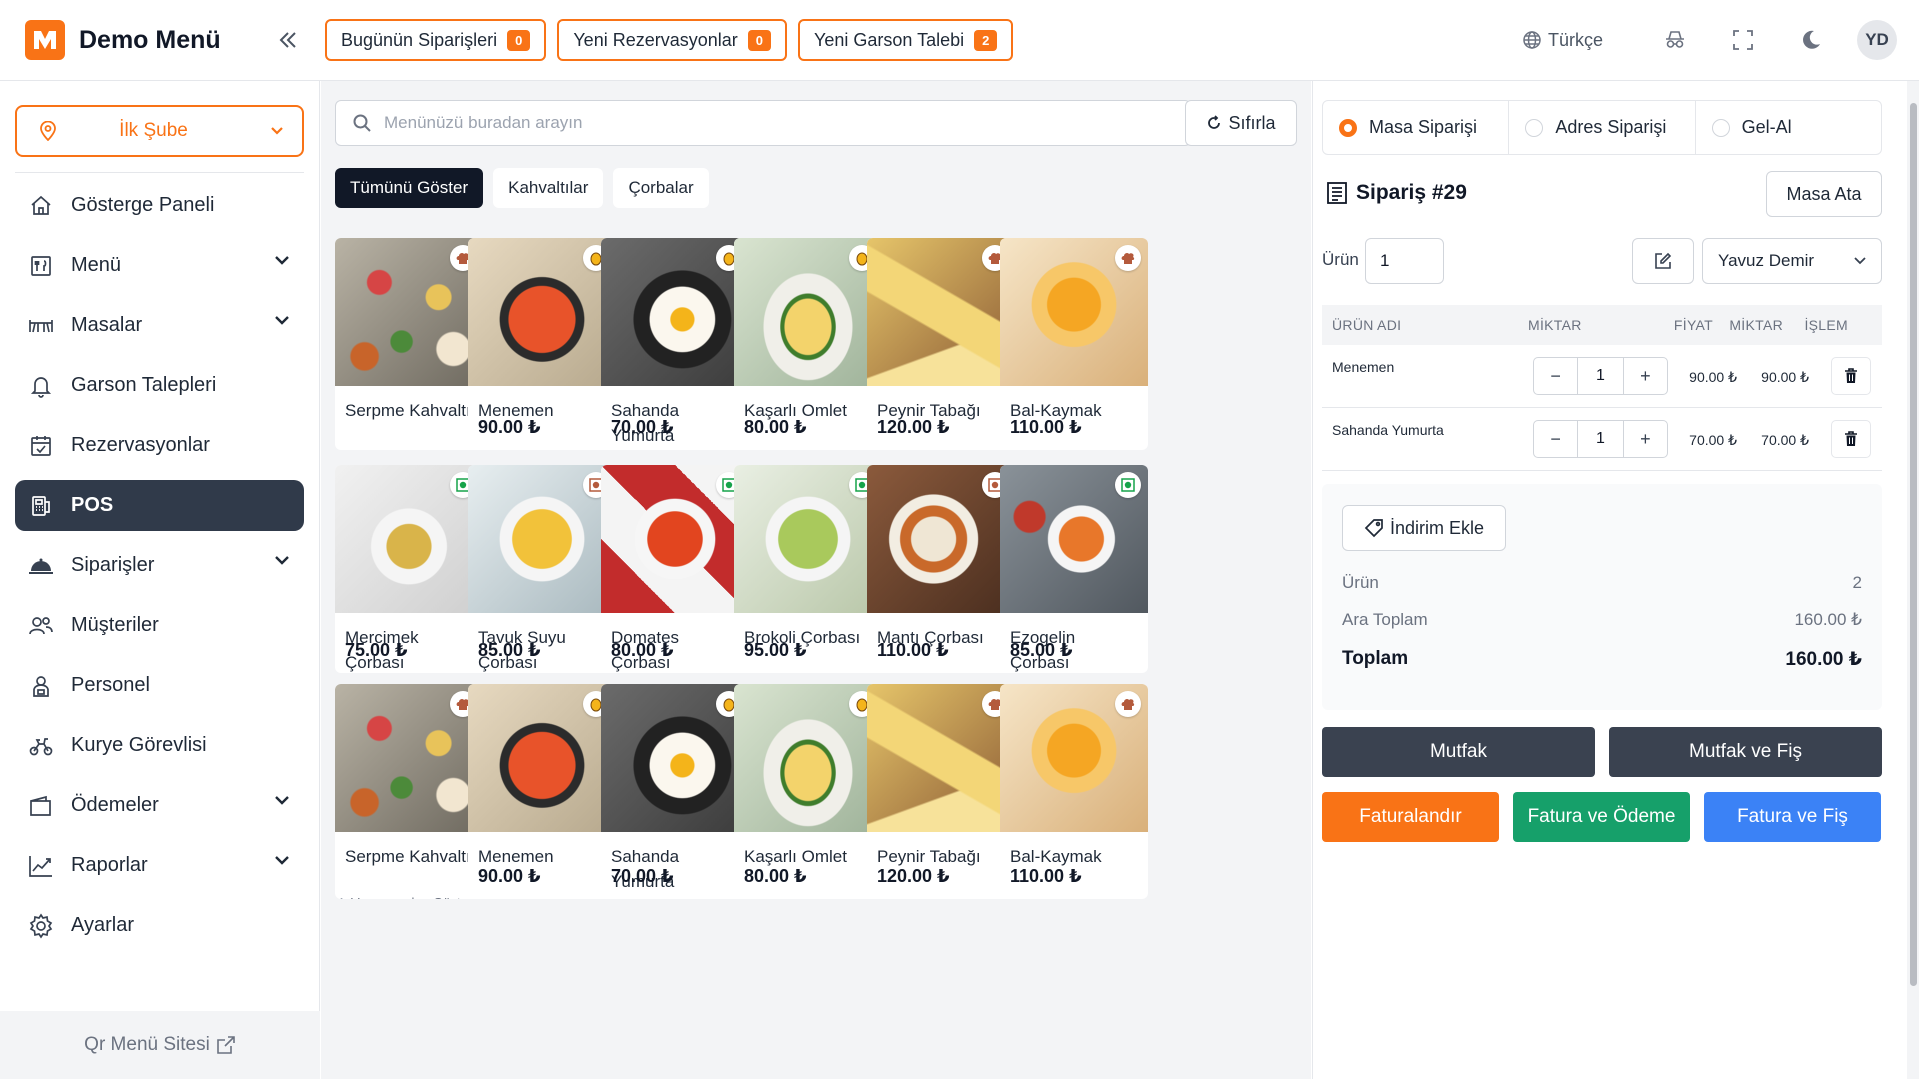  What do you see at coordinates (159, 625) in the screenshot?
I see `sidebar-item-customers: Müşteriler` at bounding box center [159, 625].